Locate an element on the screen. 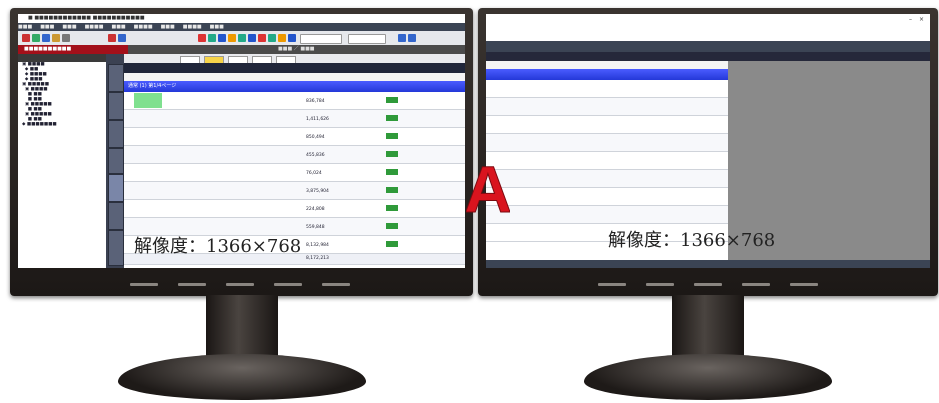 The image size is (939, 403). search-input is located at coordinates (321, 39).